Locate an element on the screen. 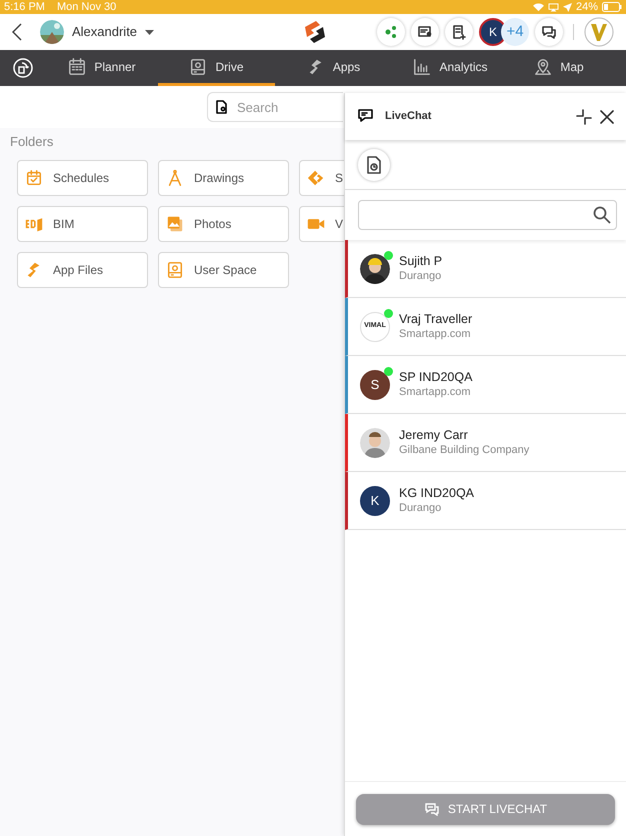 This screenshot has width=626, height=836. network-button is located at coordinates (391, 32).